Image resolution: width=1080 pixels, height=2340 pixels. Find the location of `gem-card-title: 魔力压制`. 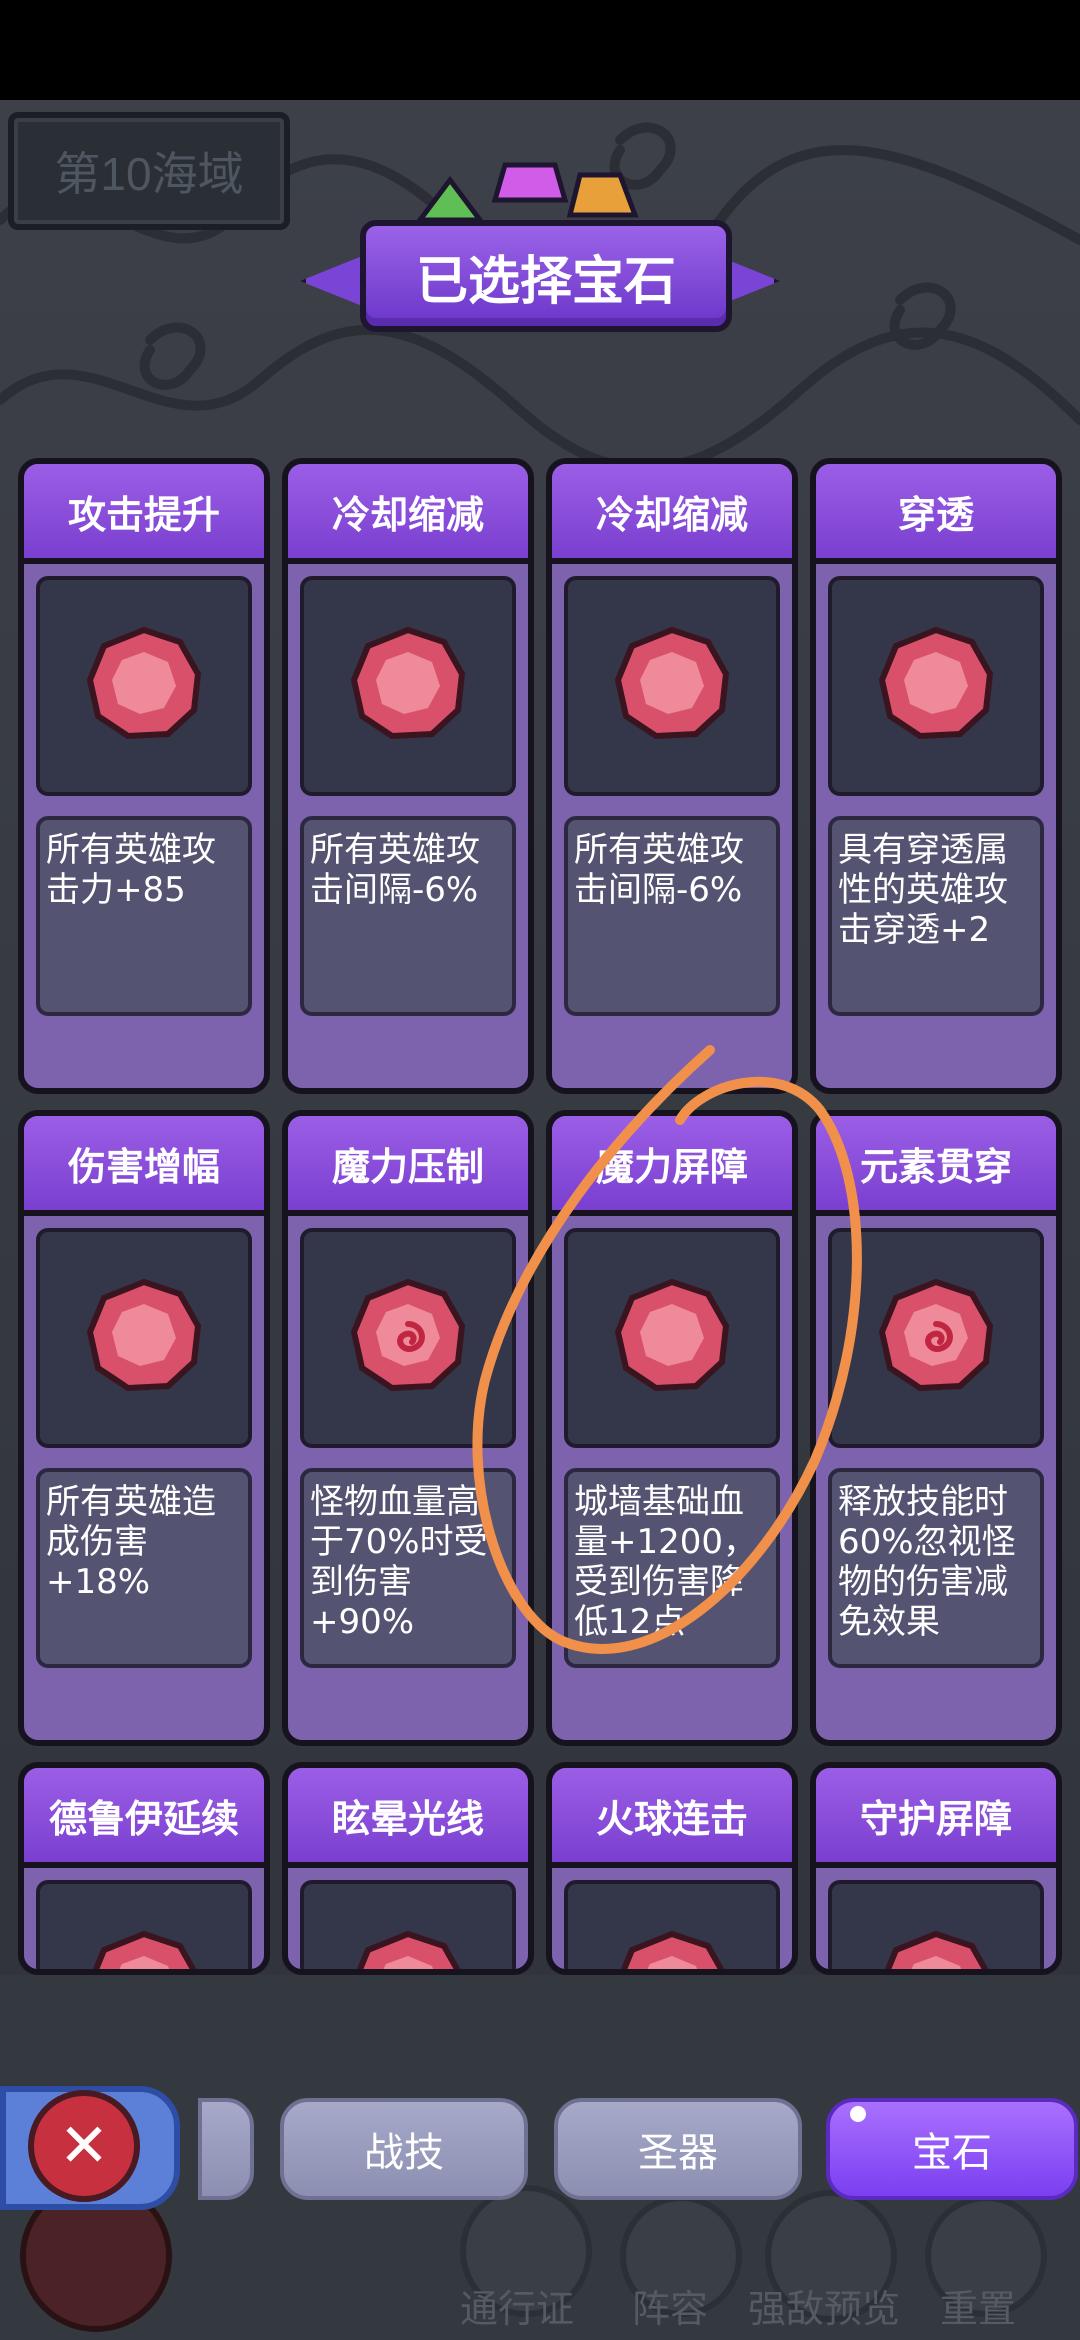

gem-card-title: 魔力压制 is located at coordinates (408, 1166).